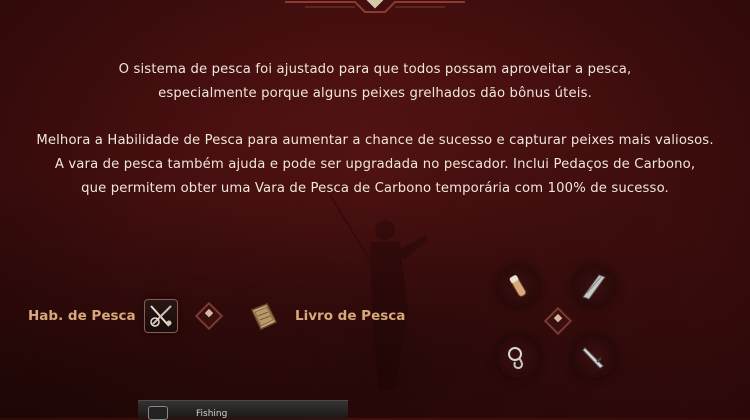 Image resolution: width=750 pixels, height=420 pixels. Describe the element at coordinates (378, 292) in the screenshot. I see `fisherman-silhouette` at that location.